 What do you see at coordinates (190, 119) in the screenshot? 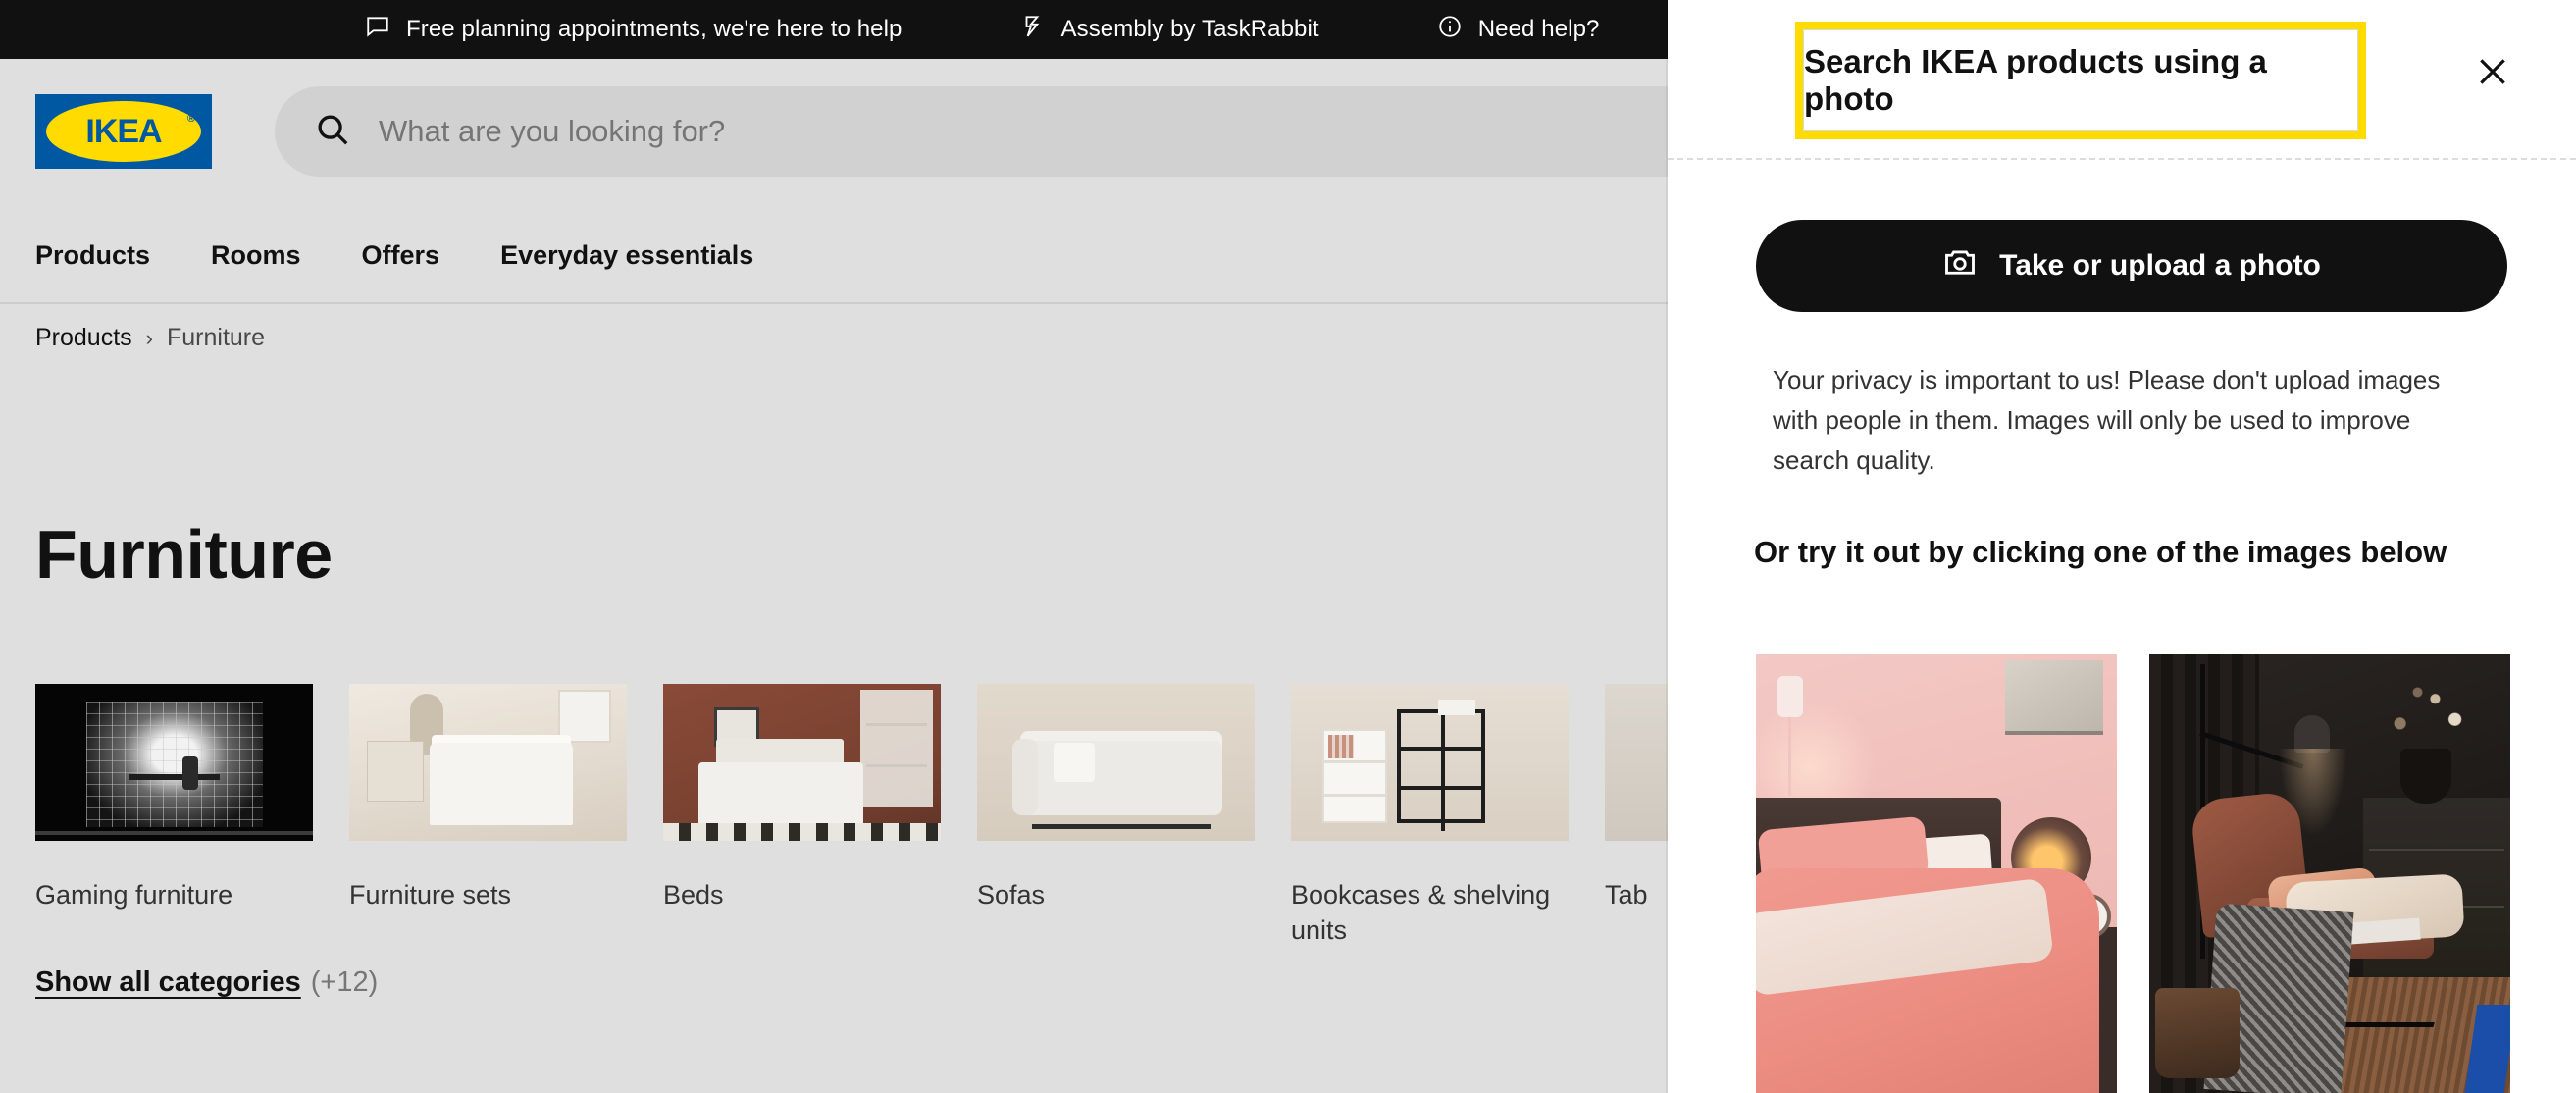
I see `logo-registered-mark: ®` at bounding box center [190, 119].